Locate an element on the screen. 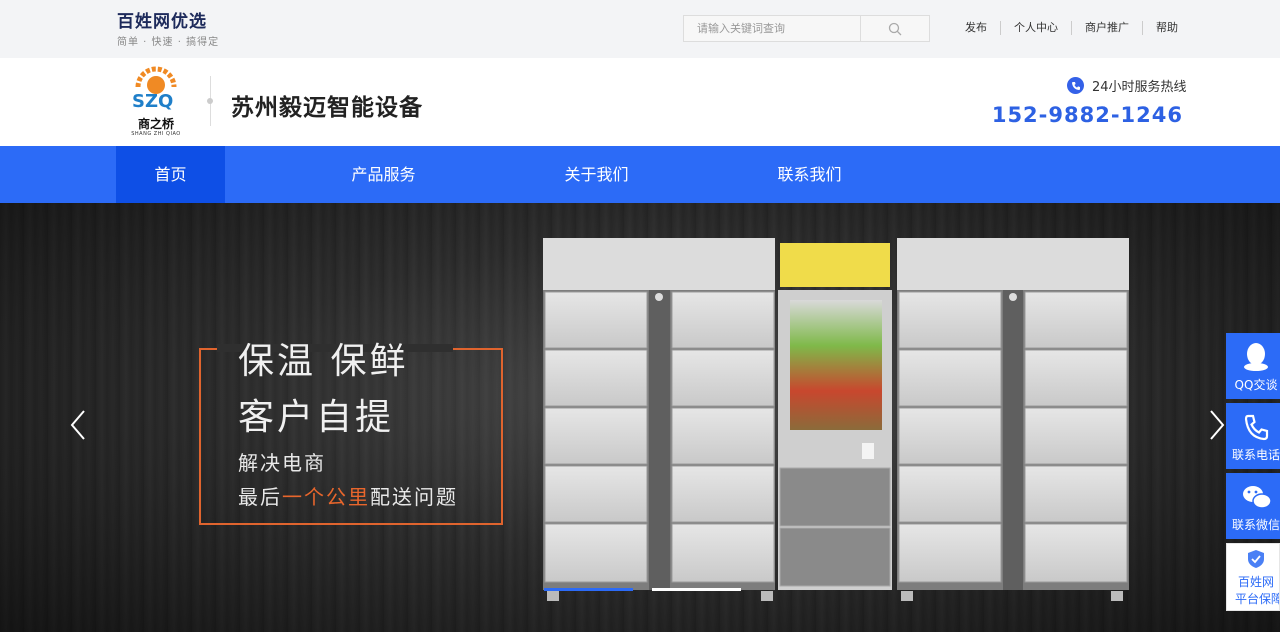 Image resolution: width=1280 pixels, height=632 pixels. top-links: 发布 个人中心 商户推广 帮助 is located at coordinates (1071, 28).